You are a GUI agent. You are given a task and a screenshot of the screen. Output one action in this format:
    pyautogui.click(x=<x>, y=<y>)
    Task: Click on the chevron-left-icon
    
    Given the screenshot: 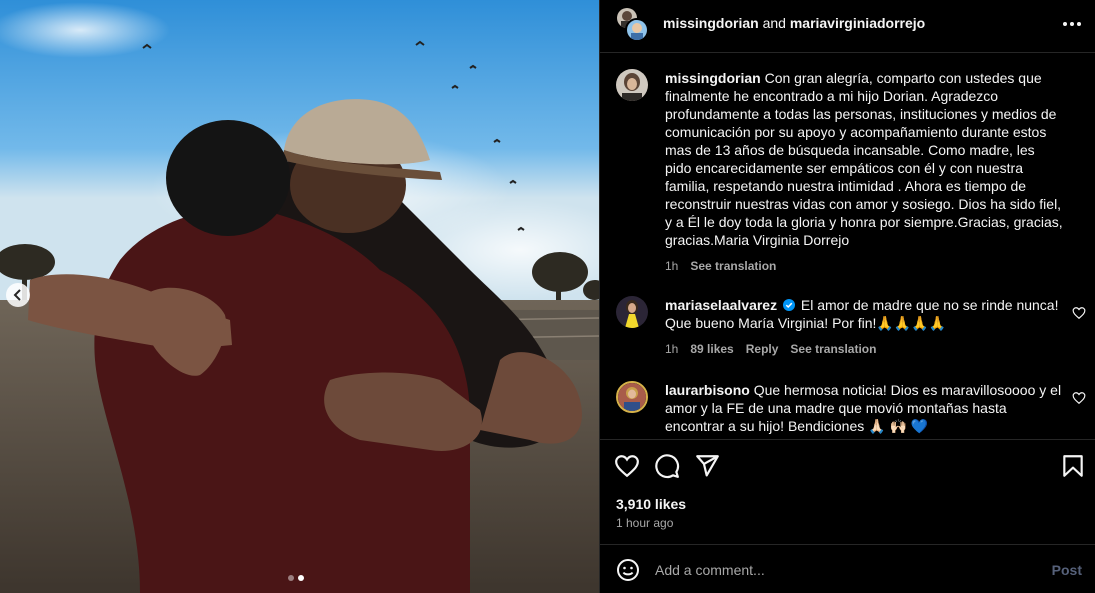 What is the action you would take?
    pyautogui.click(x=17, y=295)
    